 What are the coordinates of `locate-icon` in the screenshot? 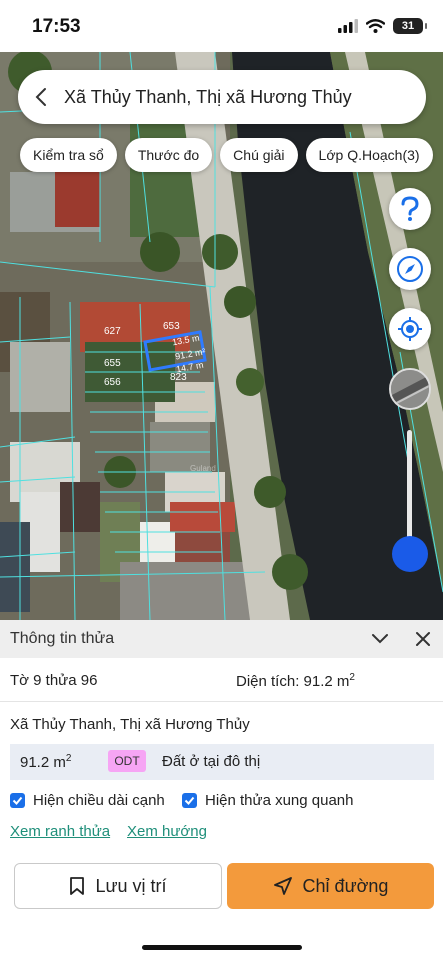 It's located at (410, 329).